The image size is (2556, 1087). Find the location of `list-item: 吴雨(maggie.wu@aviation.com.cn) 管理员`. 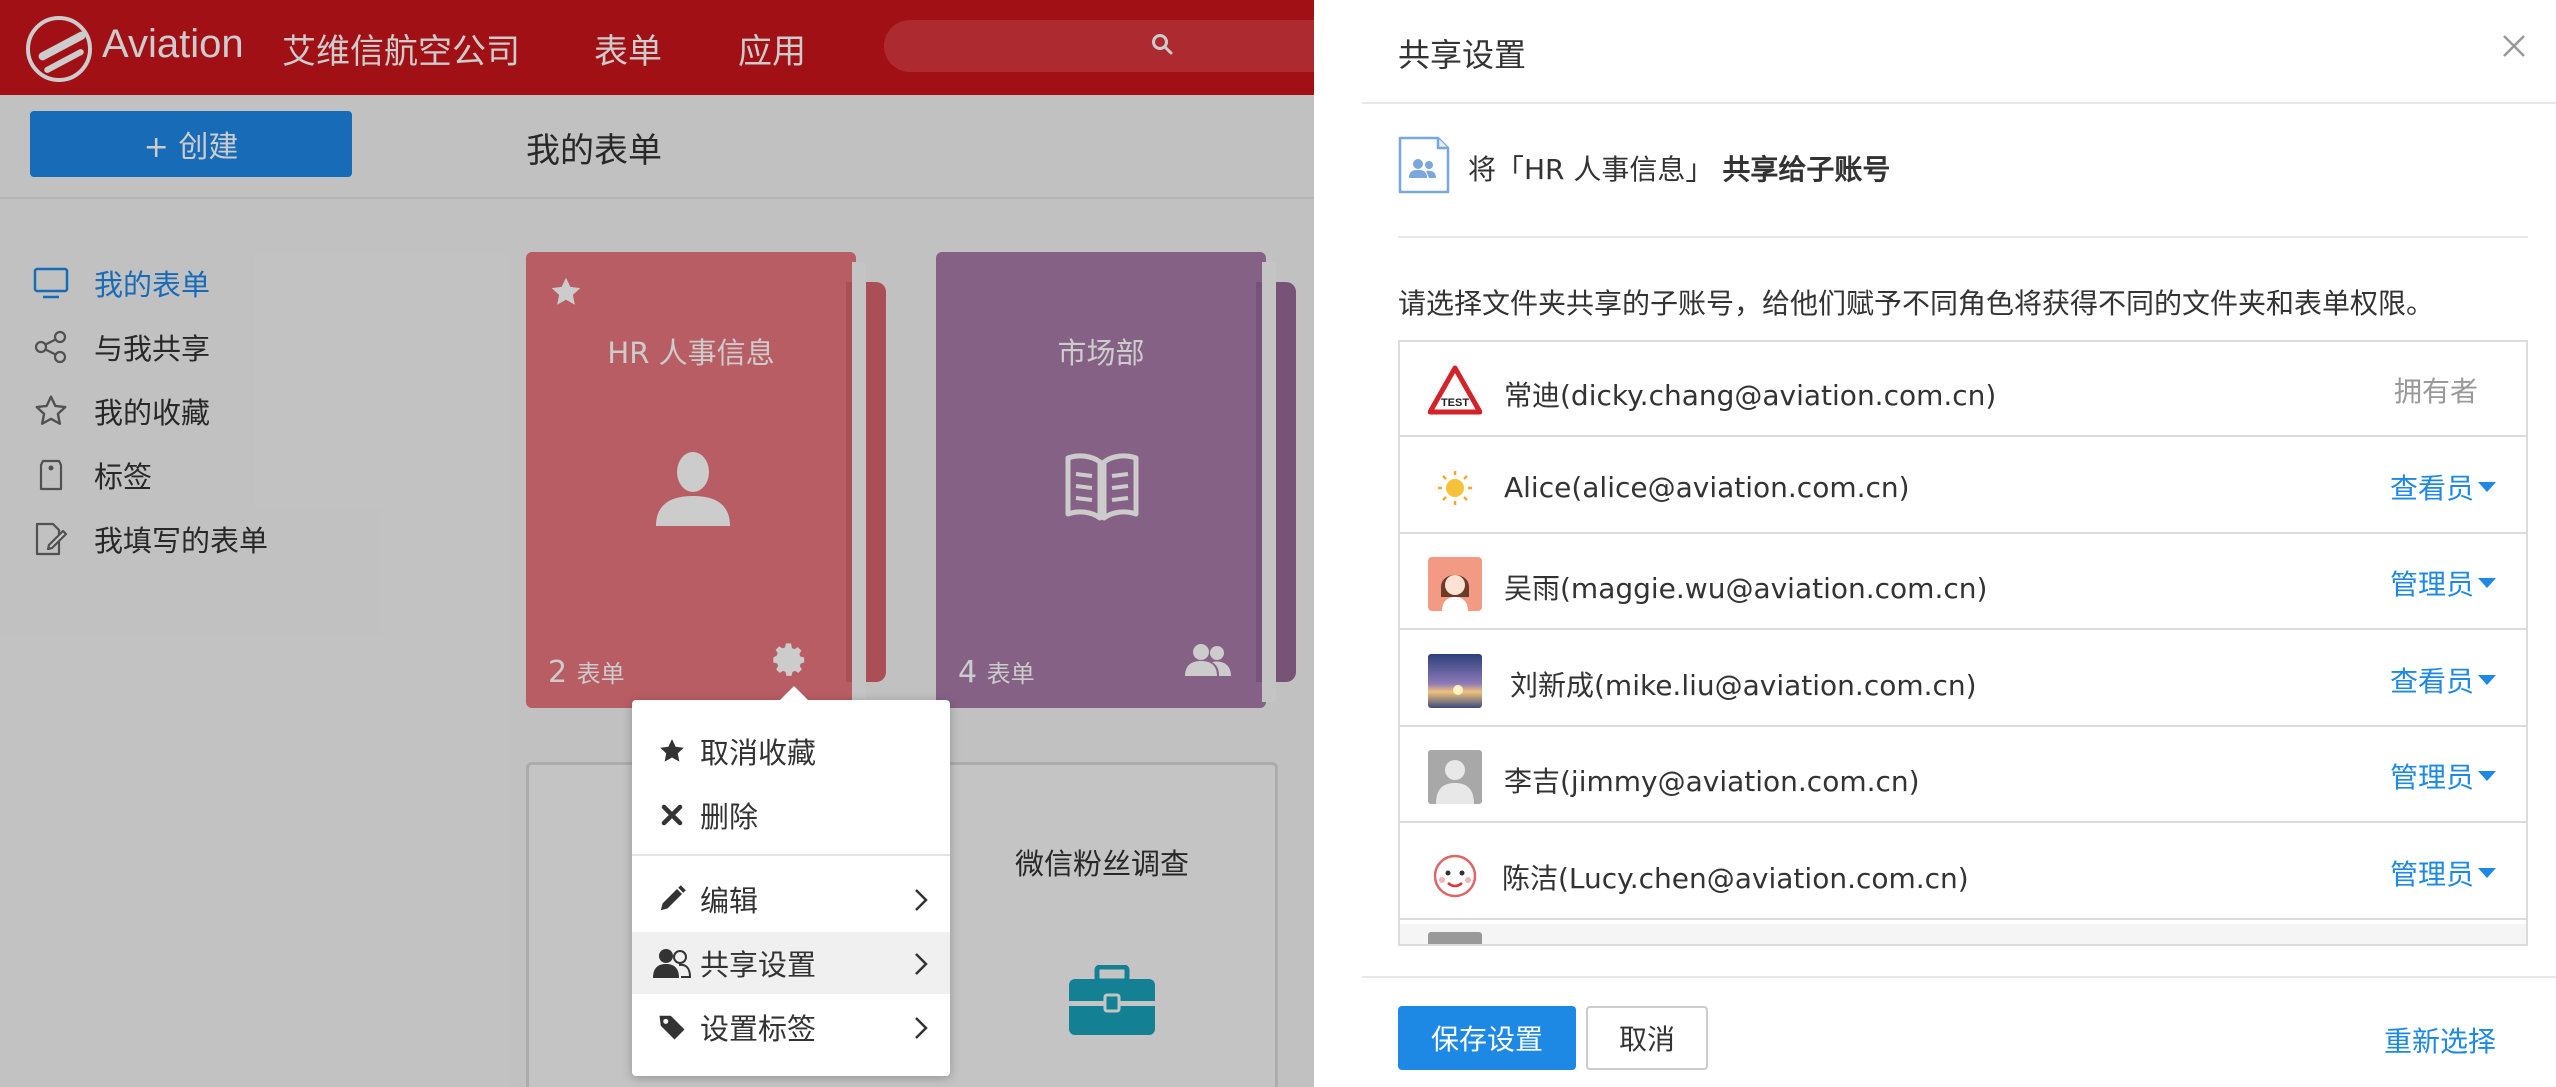

list-item: 吴雨(maggie.wu@aviation.com.cn) 管理员 is located at coordinates (1963, 582).